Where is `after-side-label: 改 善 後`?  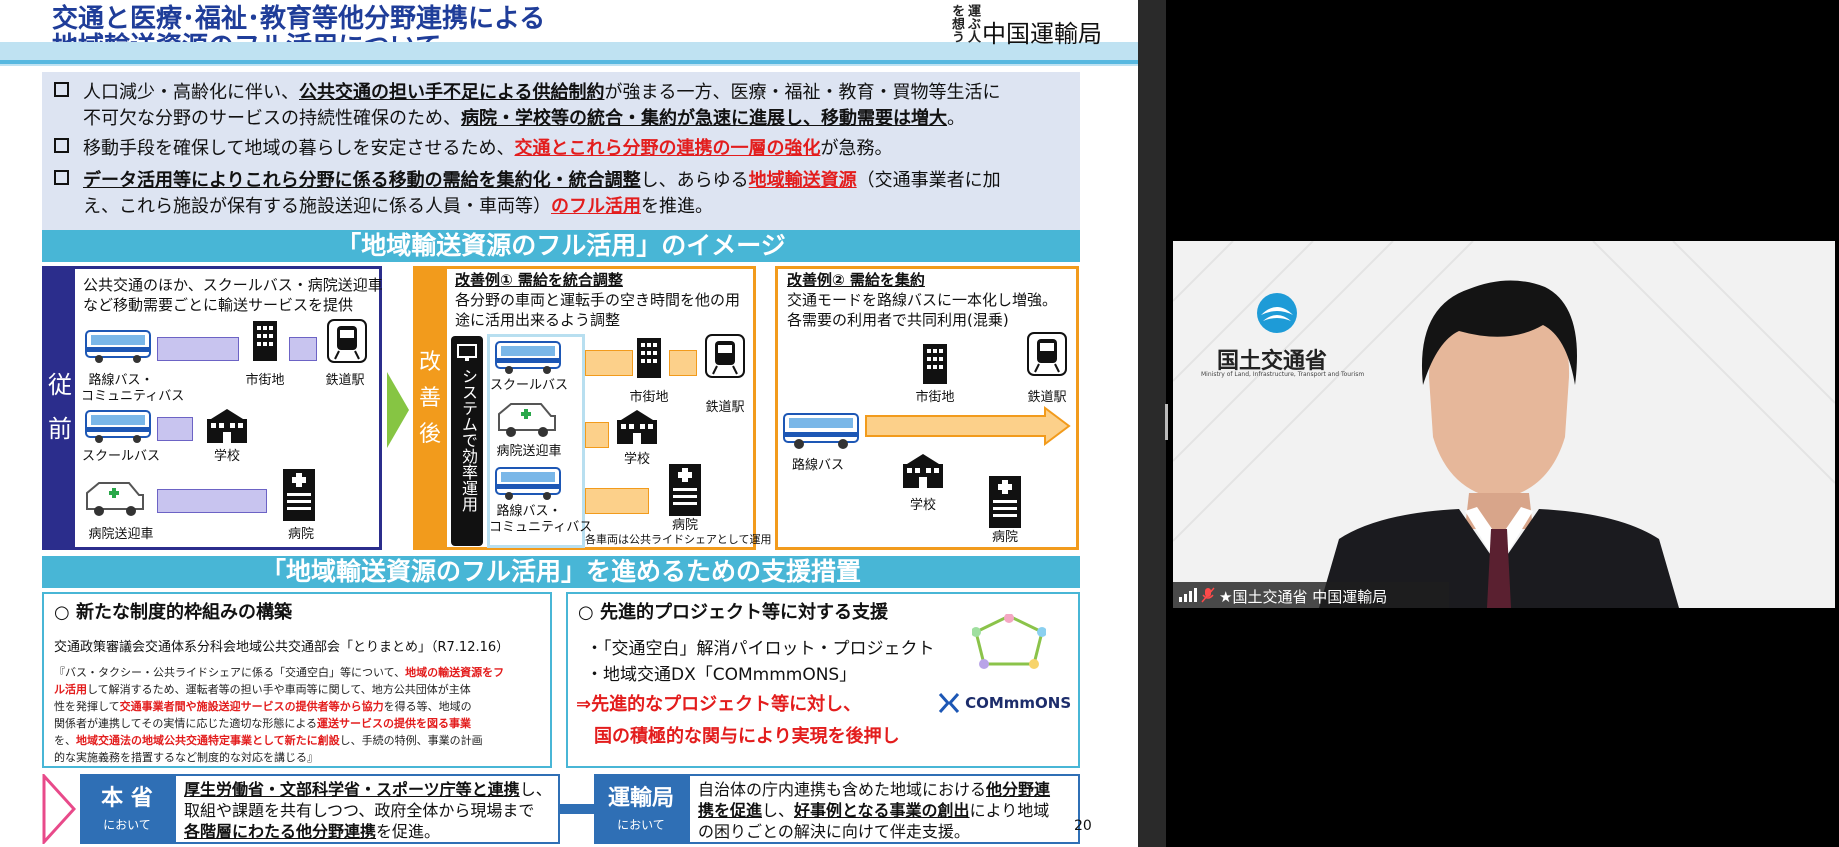
after-side-label: 改 善 後 is located at coordinates (430, 408).